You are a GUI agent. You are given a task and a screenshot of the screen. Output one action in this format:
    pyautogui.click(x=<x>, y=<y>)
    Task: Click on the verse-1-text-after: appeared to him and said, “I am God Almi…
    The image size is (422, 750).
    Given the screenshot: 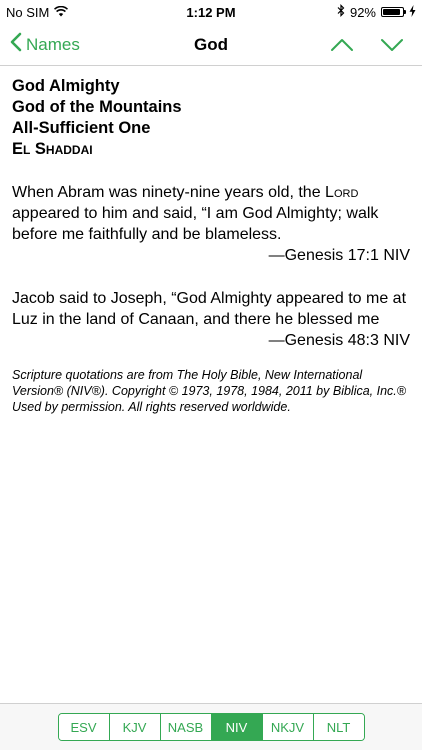 What is the action you would take?
    pyautogui.click(x=195, y=224)
    